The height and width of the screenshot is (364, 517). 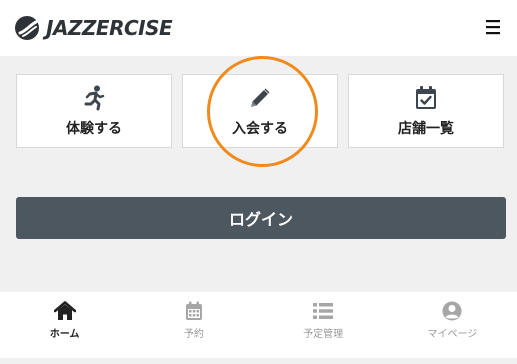 What do you see at coordinates (452, 311) in the screenshot?
I see `user-circle-icon` at bounding box center [452, 311].